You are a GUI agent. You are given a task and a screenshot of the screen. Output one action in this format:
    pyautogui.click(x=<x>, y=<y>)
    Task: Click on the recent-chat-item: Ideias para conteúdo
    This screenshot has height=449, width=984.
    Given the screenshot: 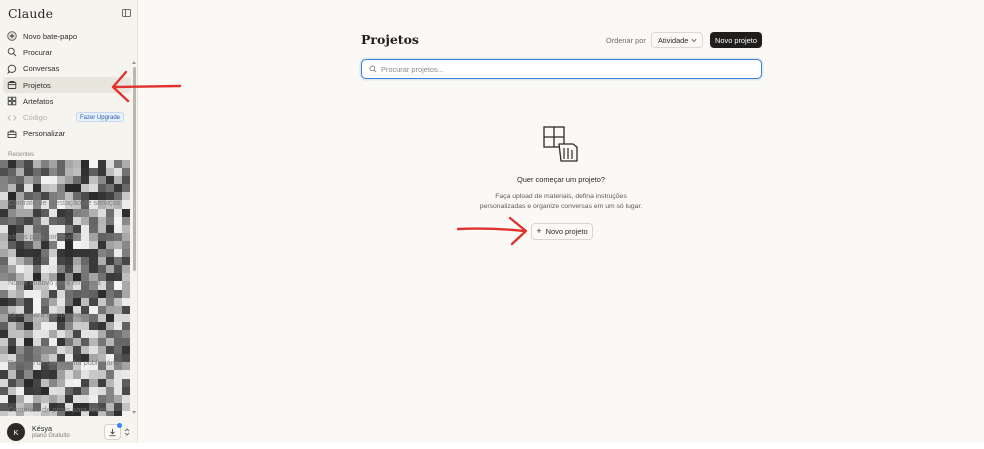 What is the action you would take?
    pyautogui.click(x=69, y=236)
    